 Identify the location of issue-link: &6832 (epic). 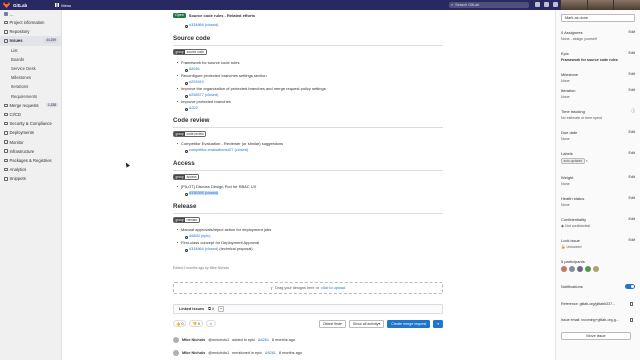
(198, 236).